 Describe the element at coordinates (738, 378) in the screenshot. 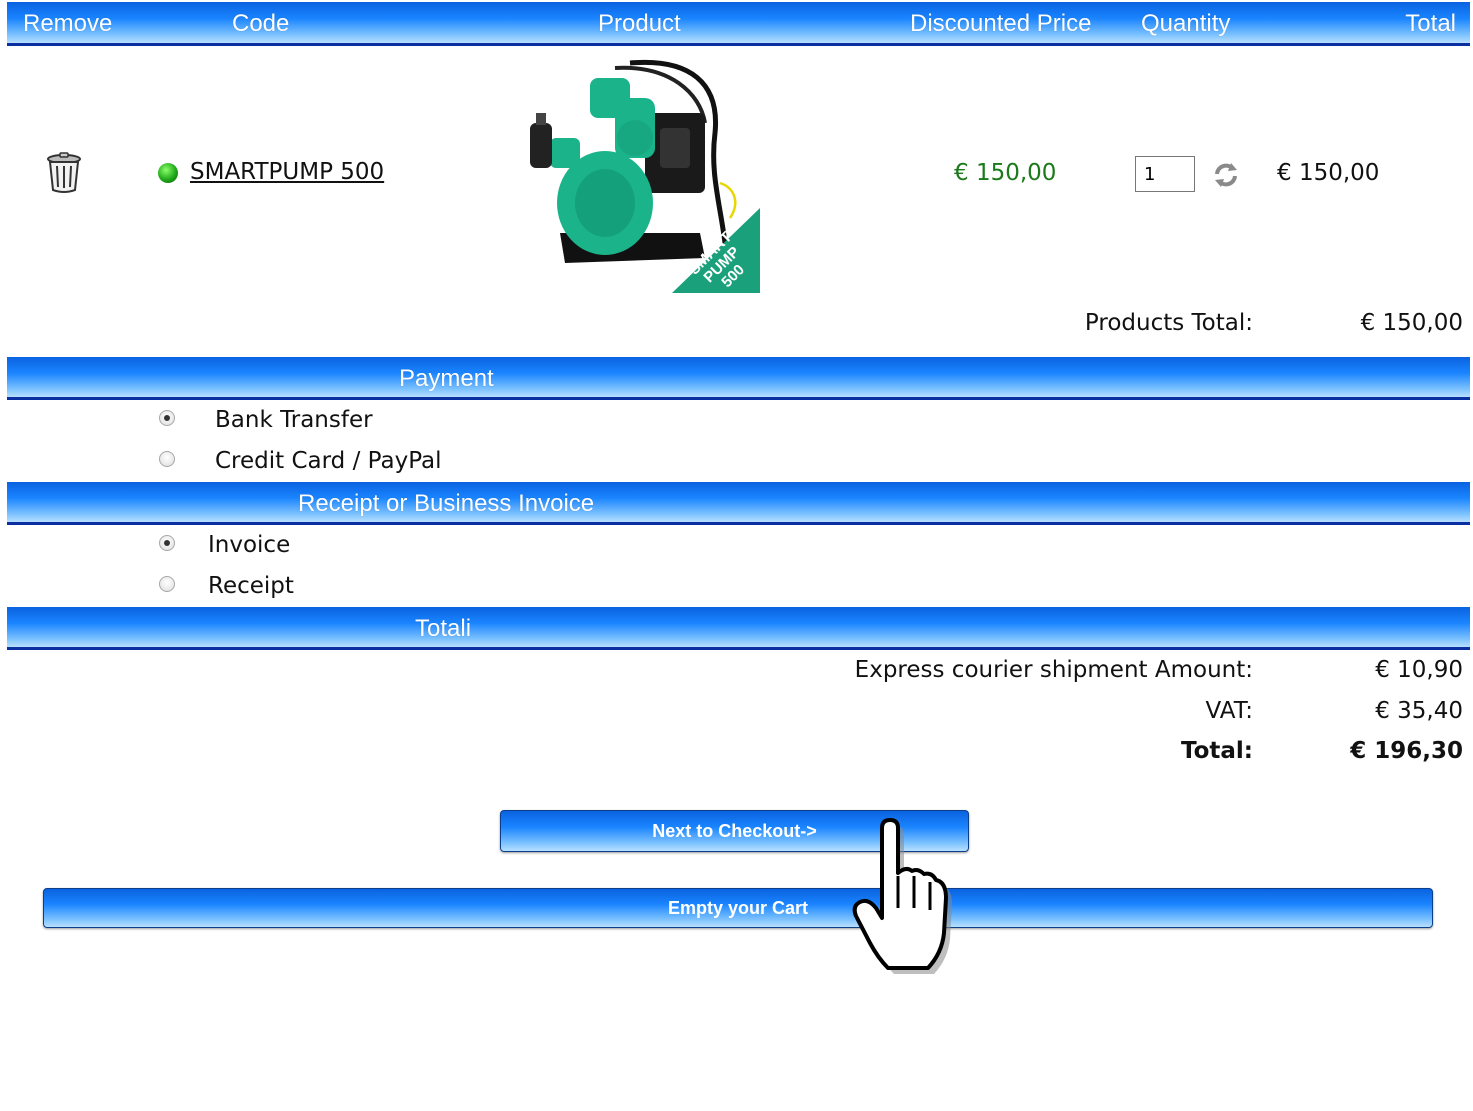

I see `payment-section-bar: Payment` at that location.